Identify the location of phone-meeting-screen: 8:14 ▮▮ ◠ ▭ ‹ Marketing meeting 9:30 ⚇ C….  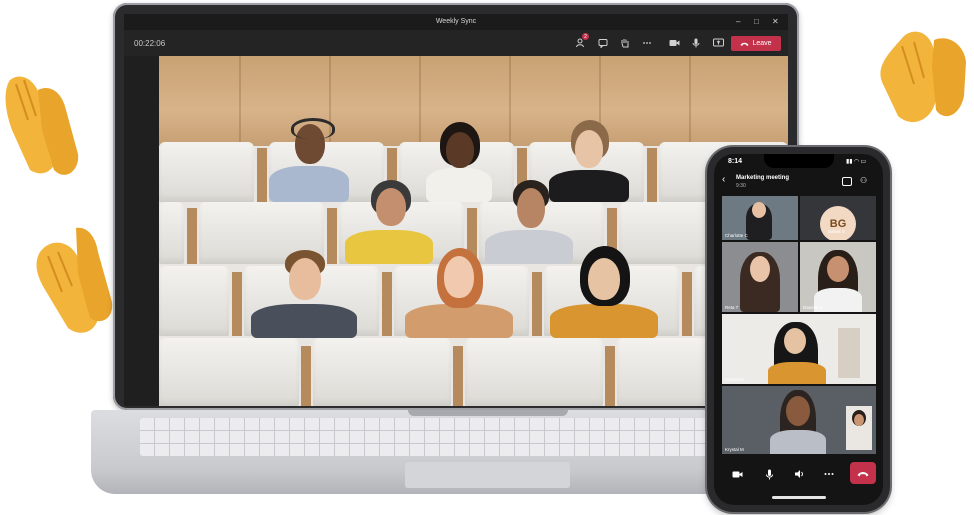
(798, 329).